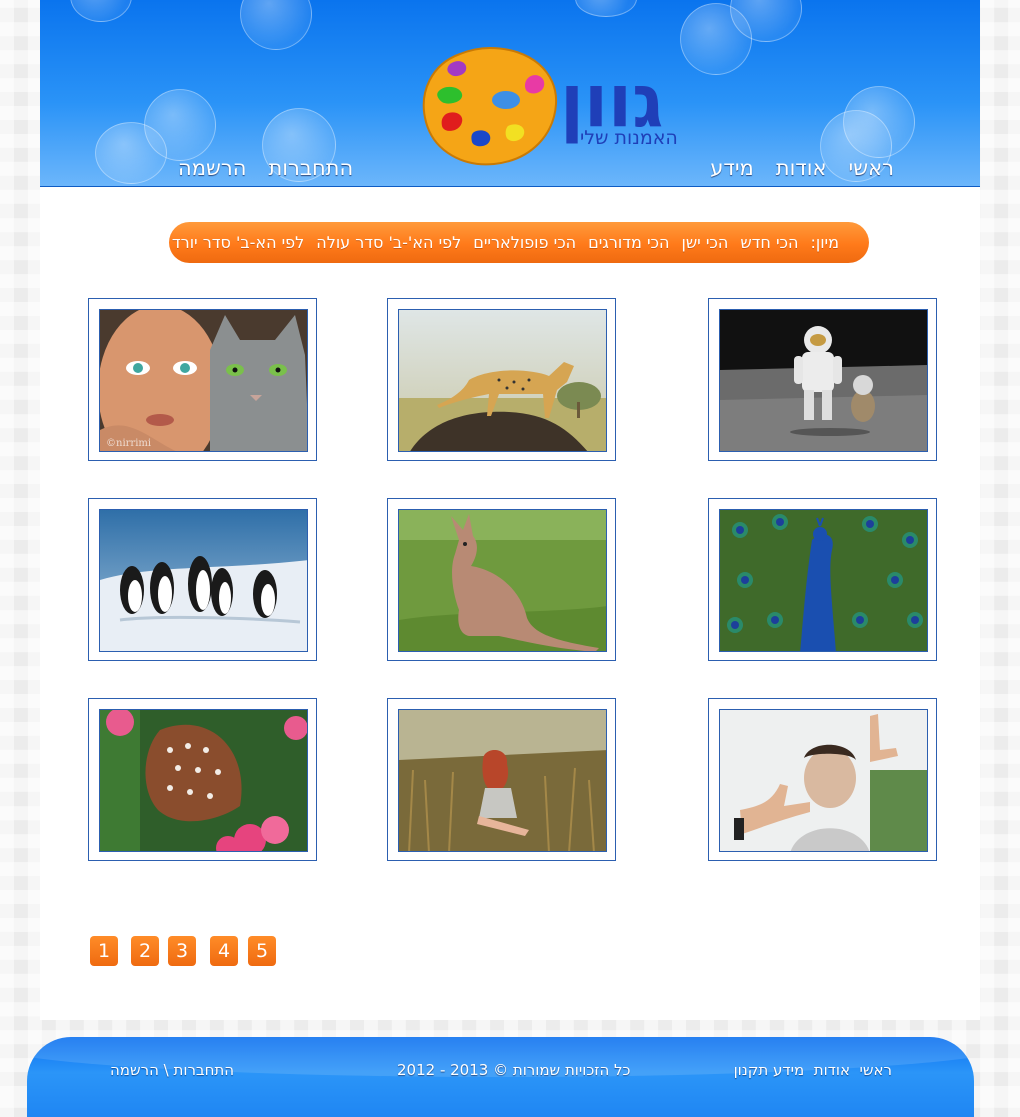 This screenshot has height=1117, width=1020. I want to click on gallery-item-girl-with-cat: ©nirrimi, so click(202, 379).